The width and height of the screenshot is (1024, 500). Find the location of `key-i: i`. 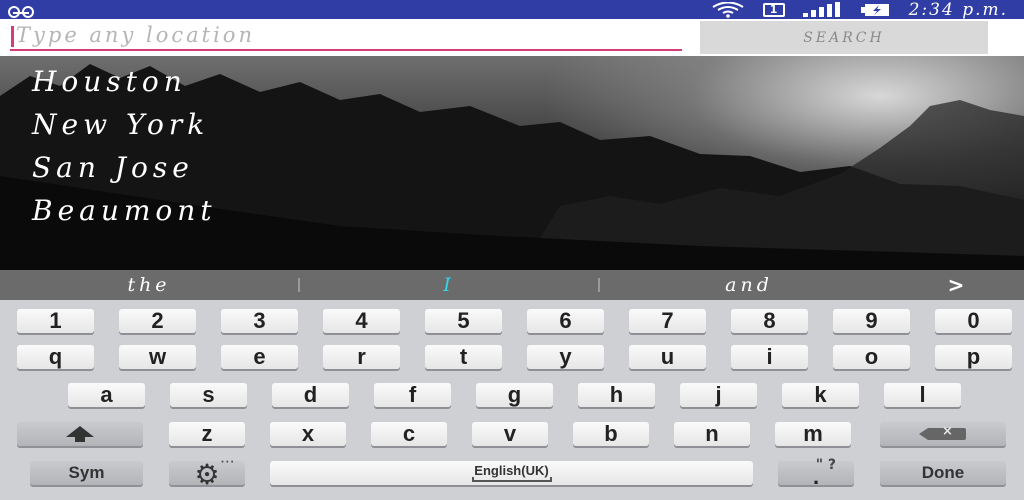

key-i: i is located at coordinates (769, 357).